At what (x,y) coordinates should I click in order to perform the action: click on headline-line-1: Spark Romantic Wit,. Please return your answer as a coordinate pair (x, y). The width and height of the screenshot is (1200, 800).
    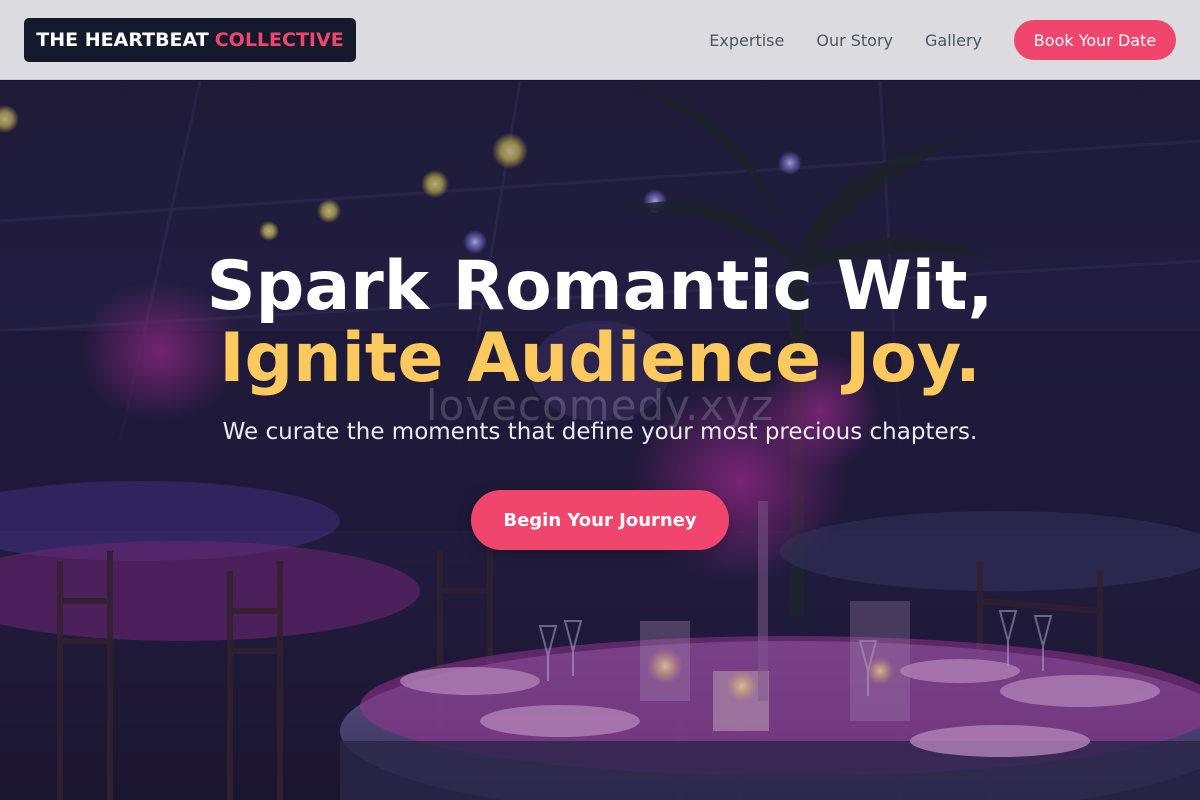
    Looking at the image, I should click on (600, 286).